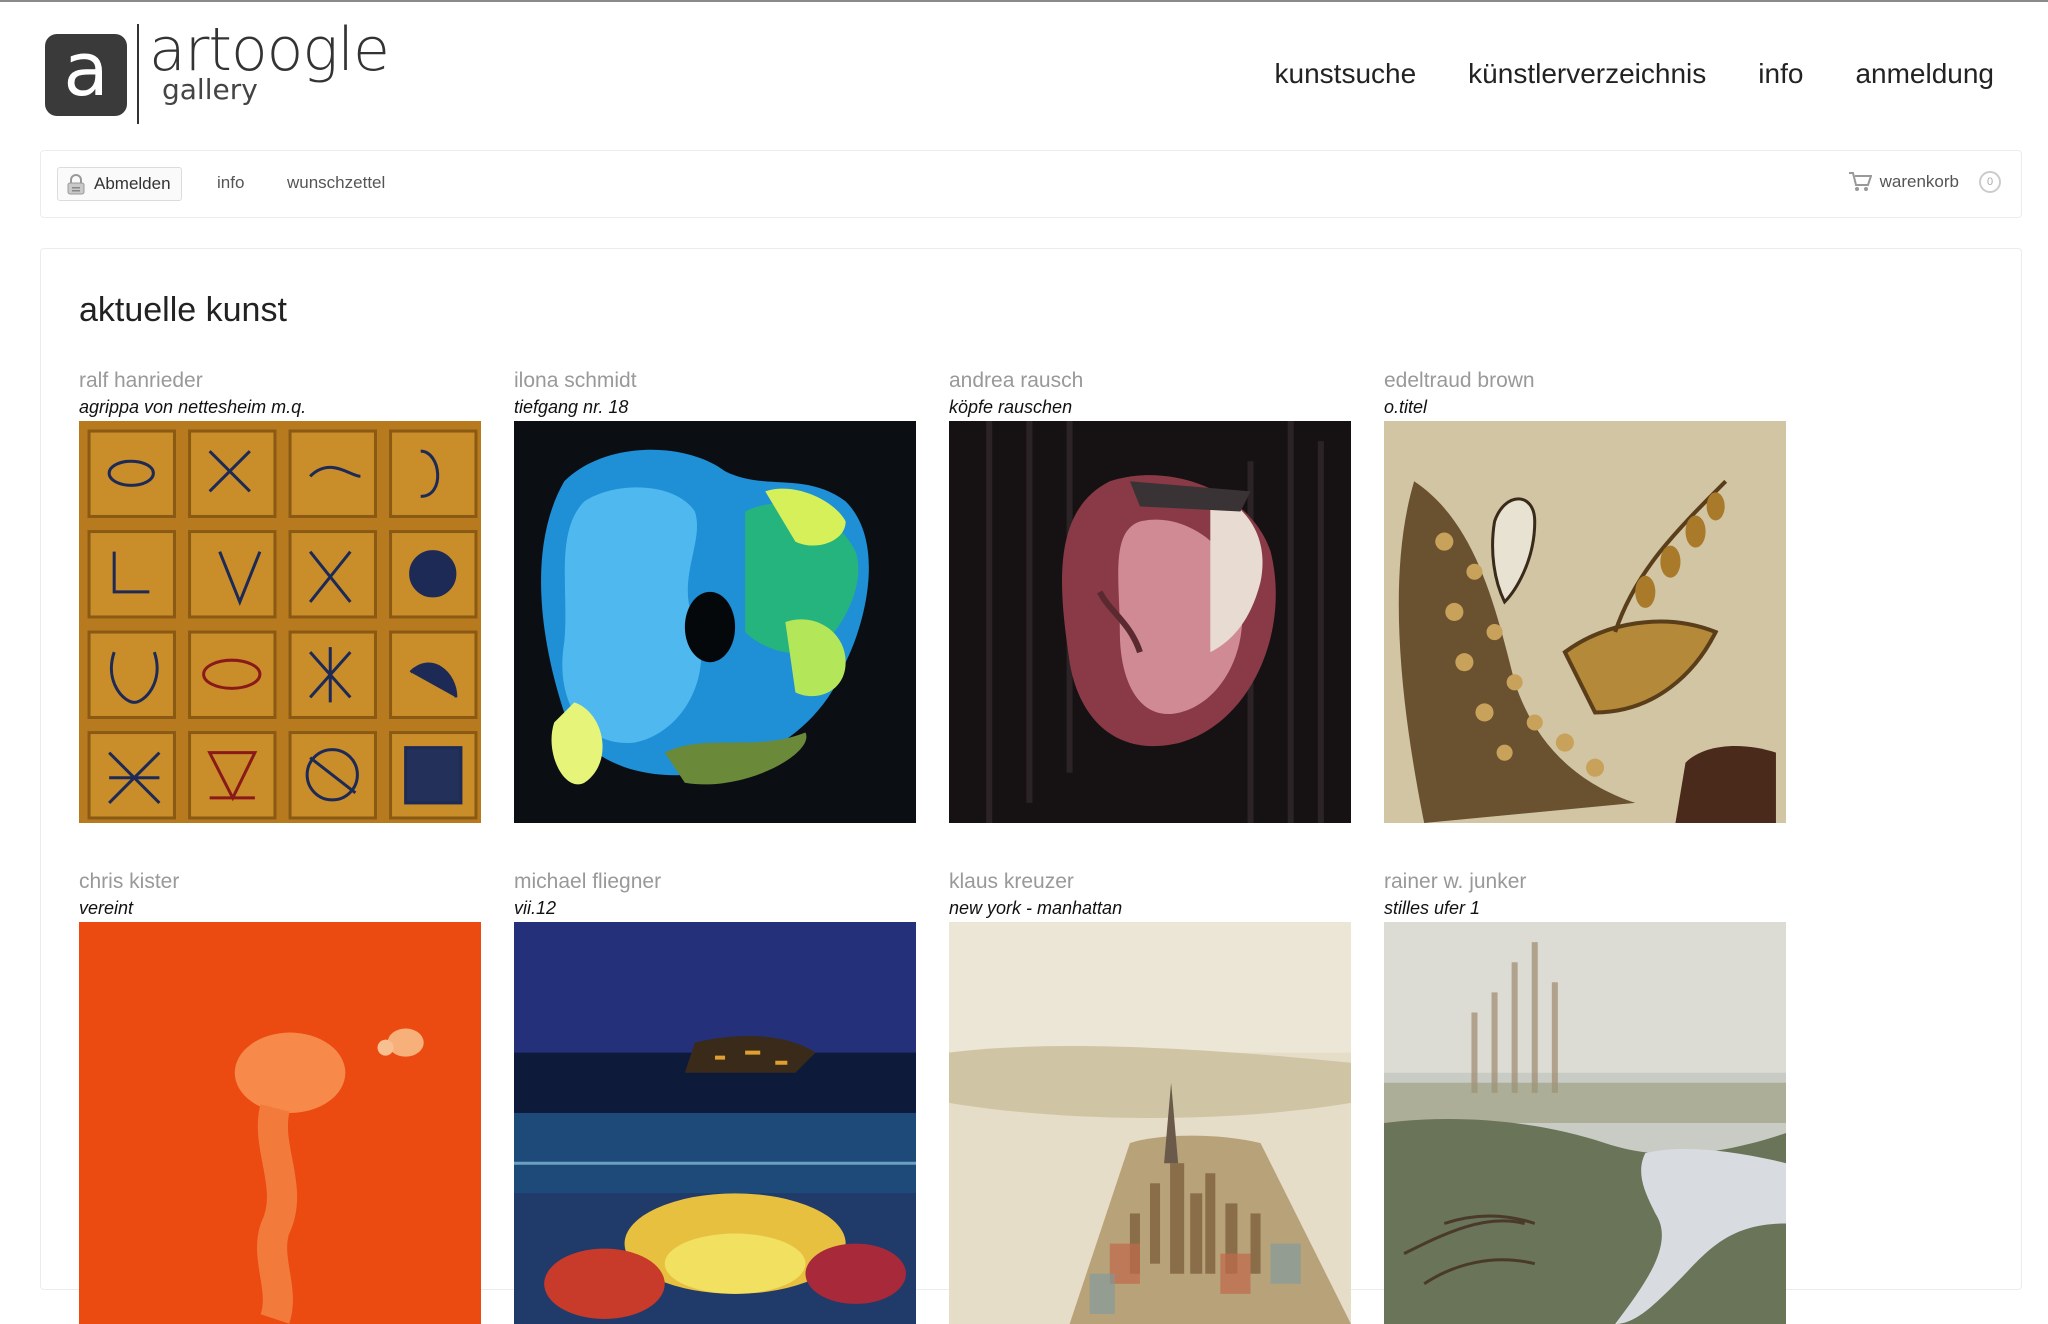 The height and width of the screenshot is (1324, 2048). What do you see at coordinates (1585, 882) in the screenshot?
I see `artist-name: rainer w. junker` at bounding box center [1585, 882].